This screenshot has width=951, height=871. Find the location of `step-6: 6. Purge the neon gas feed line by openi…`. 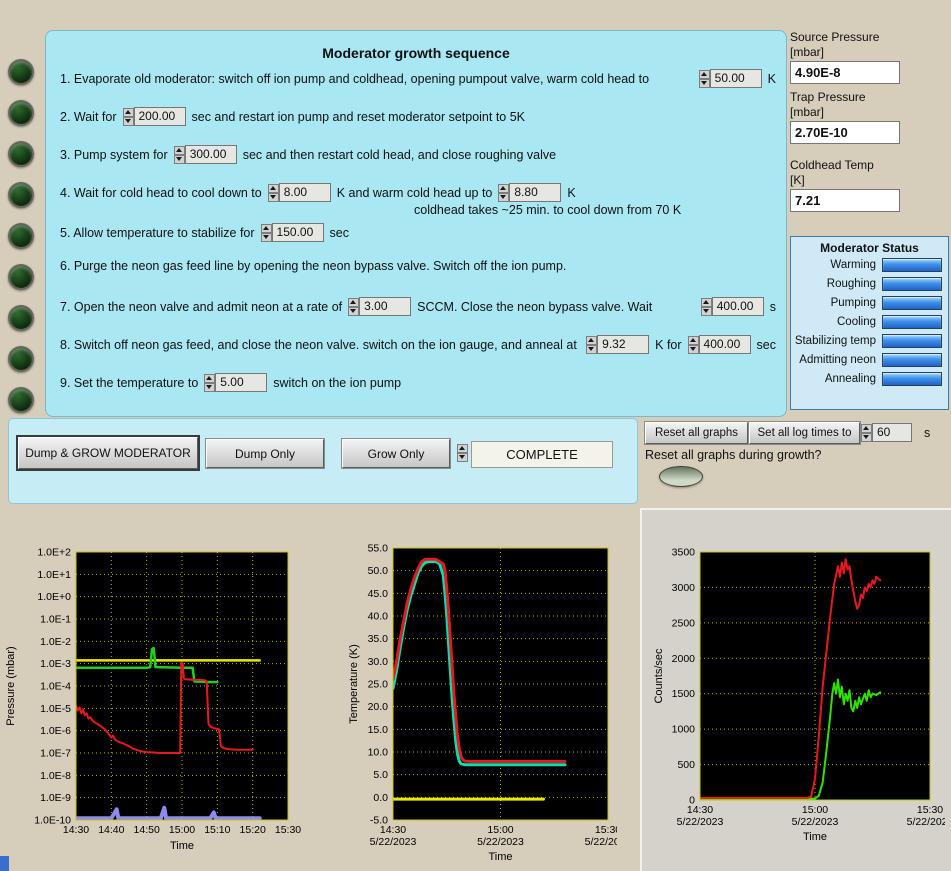

step-6: 6. Purge the neon gas feed line by openi… is located at coordinates (418, 266).